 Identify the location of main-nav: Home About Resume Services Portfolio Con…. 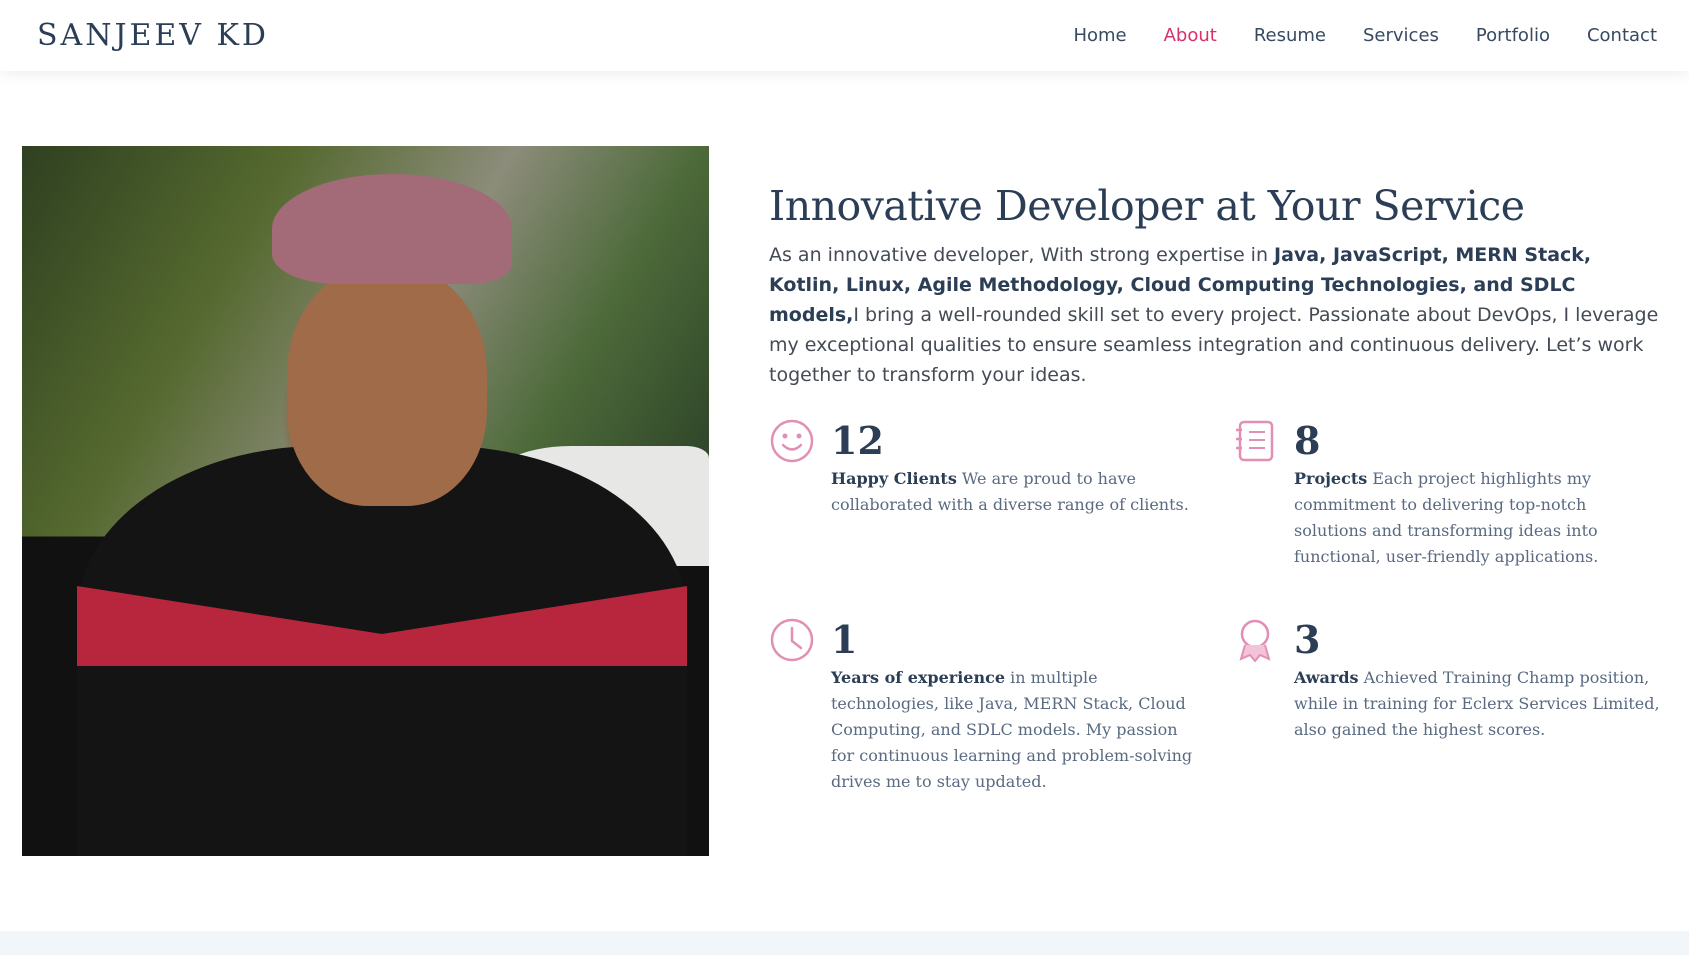
(1365, 35).